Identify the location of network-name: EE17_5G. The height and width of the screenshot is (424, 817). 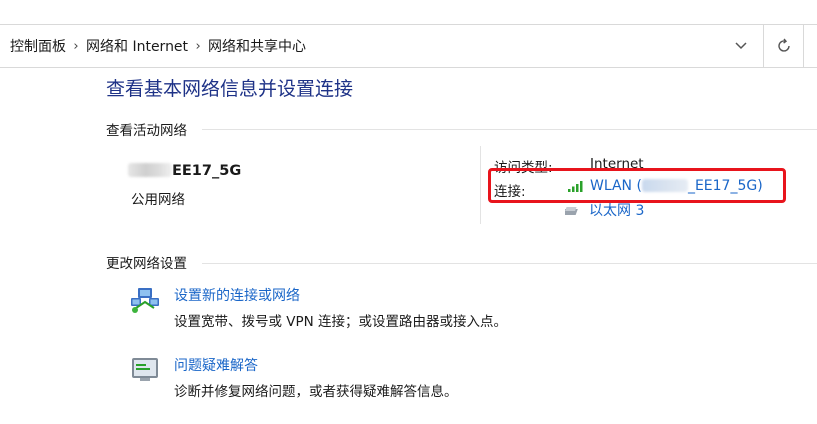
(184, 171).